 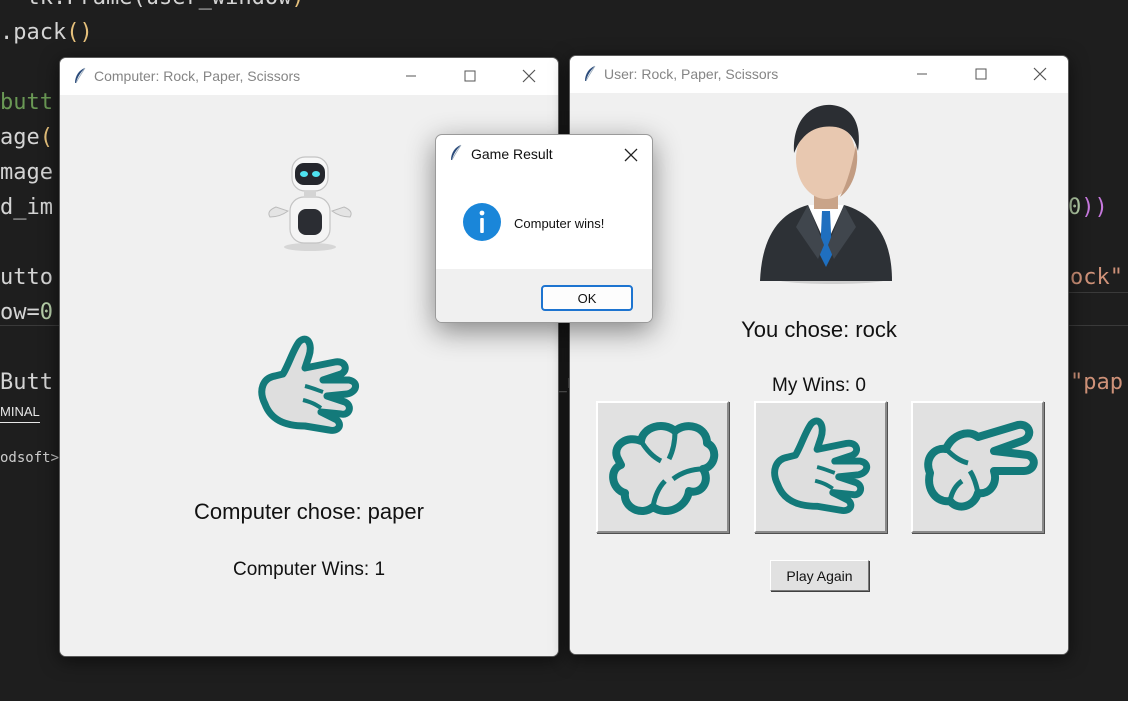 I want to click on info-icon, so click(x=482, y=222).